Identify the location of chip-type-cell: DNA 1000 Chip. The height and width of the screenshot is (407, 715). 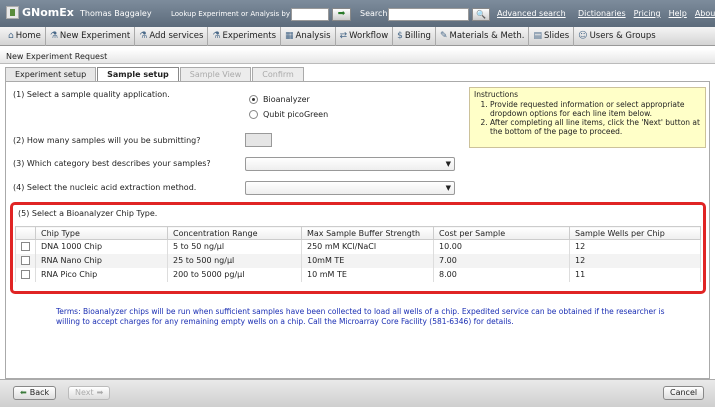
(101, 246).